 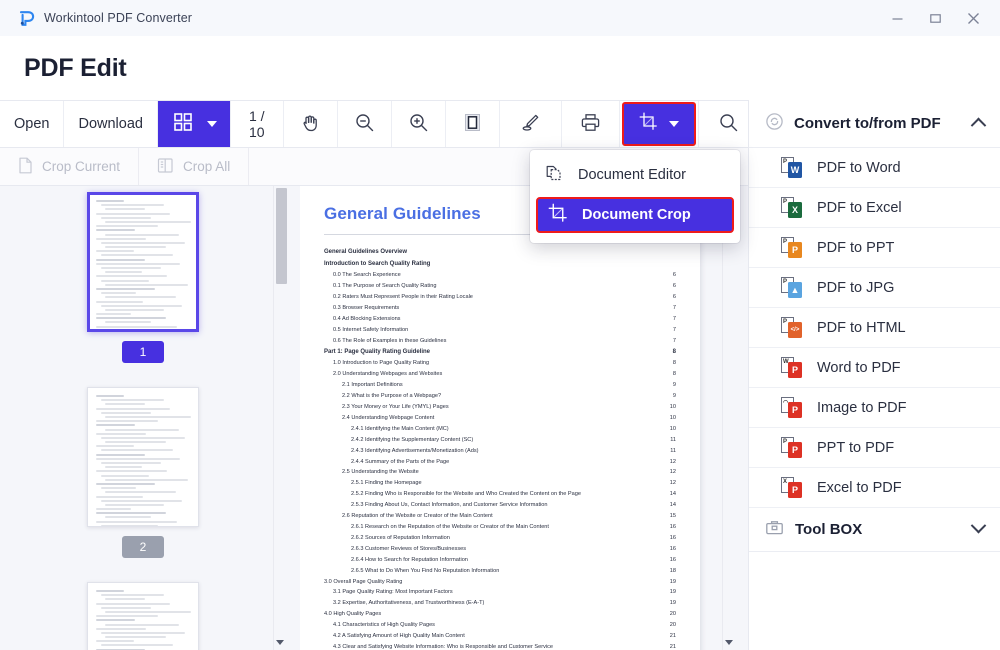 What do you see at coordinates (973, 18) in the screenshot?
I see `close-button` at bounding box center [973, 18].